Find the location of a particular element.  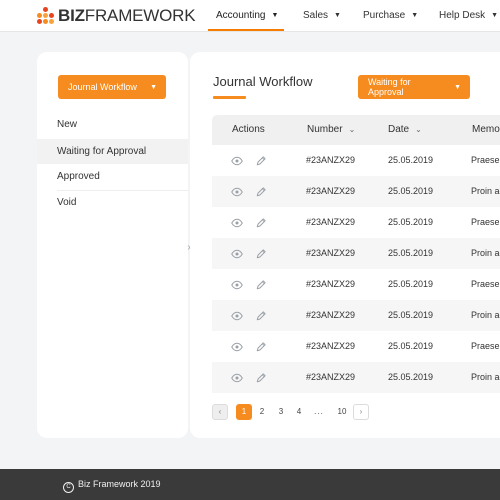

column-header-actions: Actions is located at coordinates (248, 129).